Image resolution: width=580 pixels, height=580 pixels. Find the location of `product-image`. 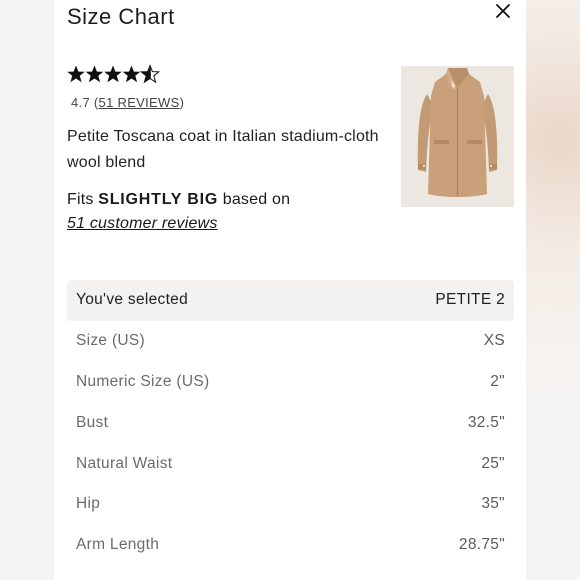

product-image is located at coordinates (457, 136).